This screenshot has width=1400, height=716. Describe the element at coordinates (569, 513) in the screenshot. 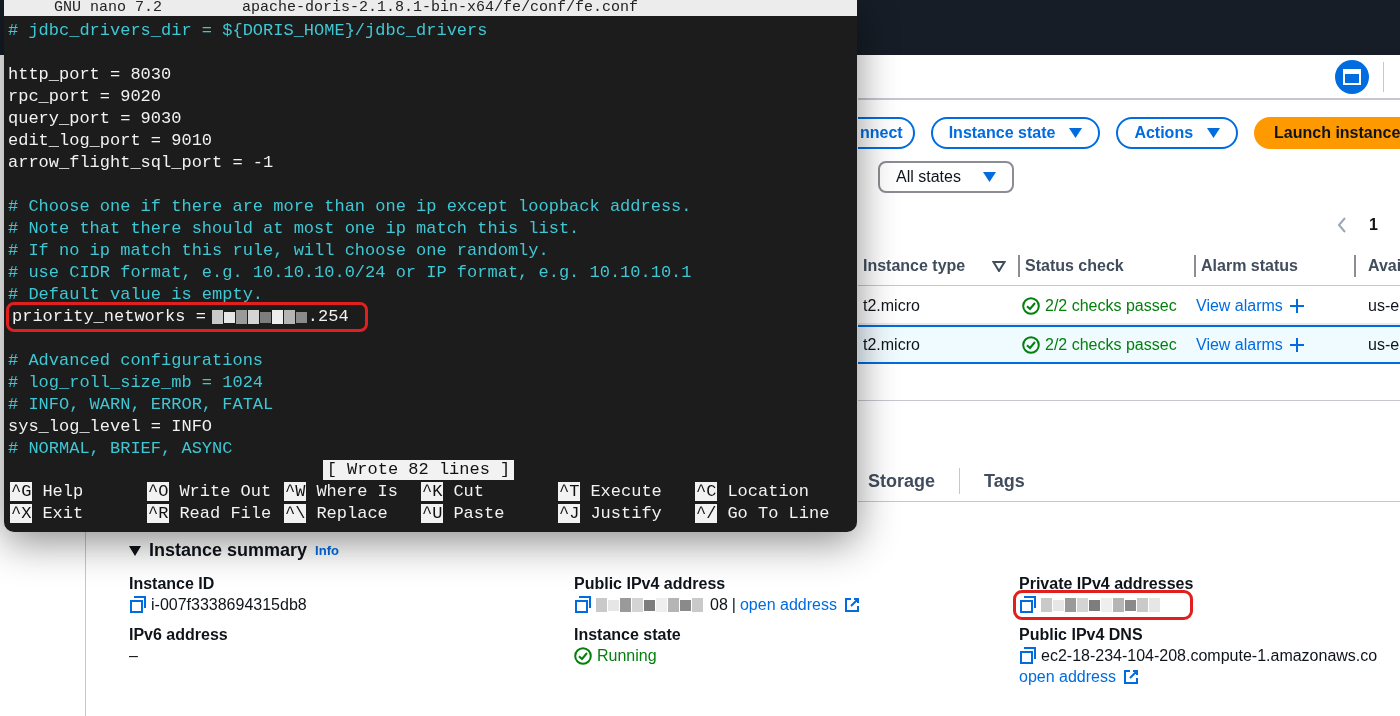

I see `shortcut-key: ^J` at that location.